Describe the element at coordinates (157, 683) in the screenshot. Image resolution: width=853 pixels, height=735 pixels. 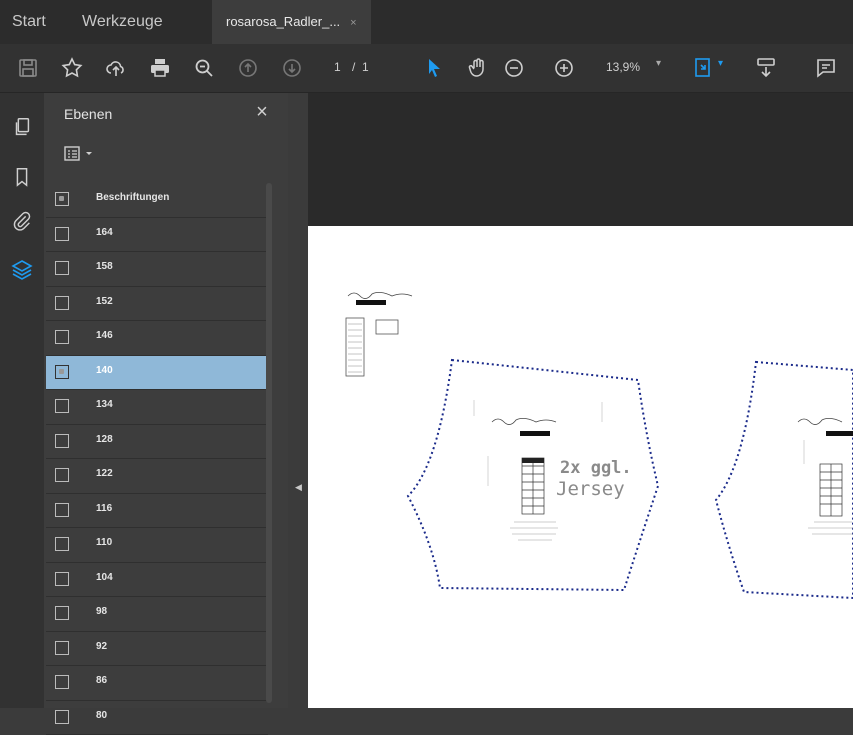
I see `layer-row: 86` at that location.